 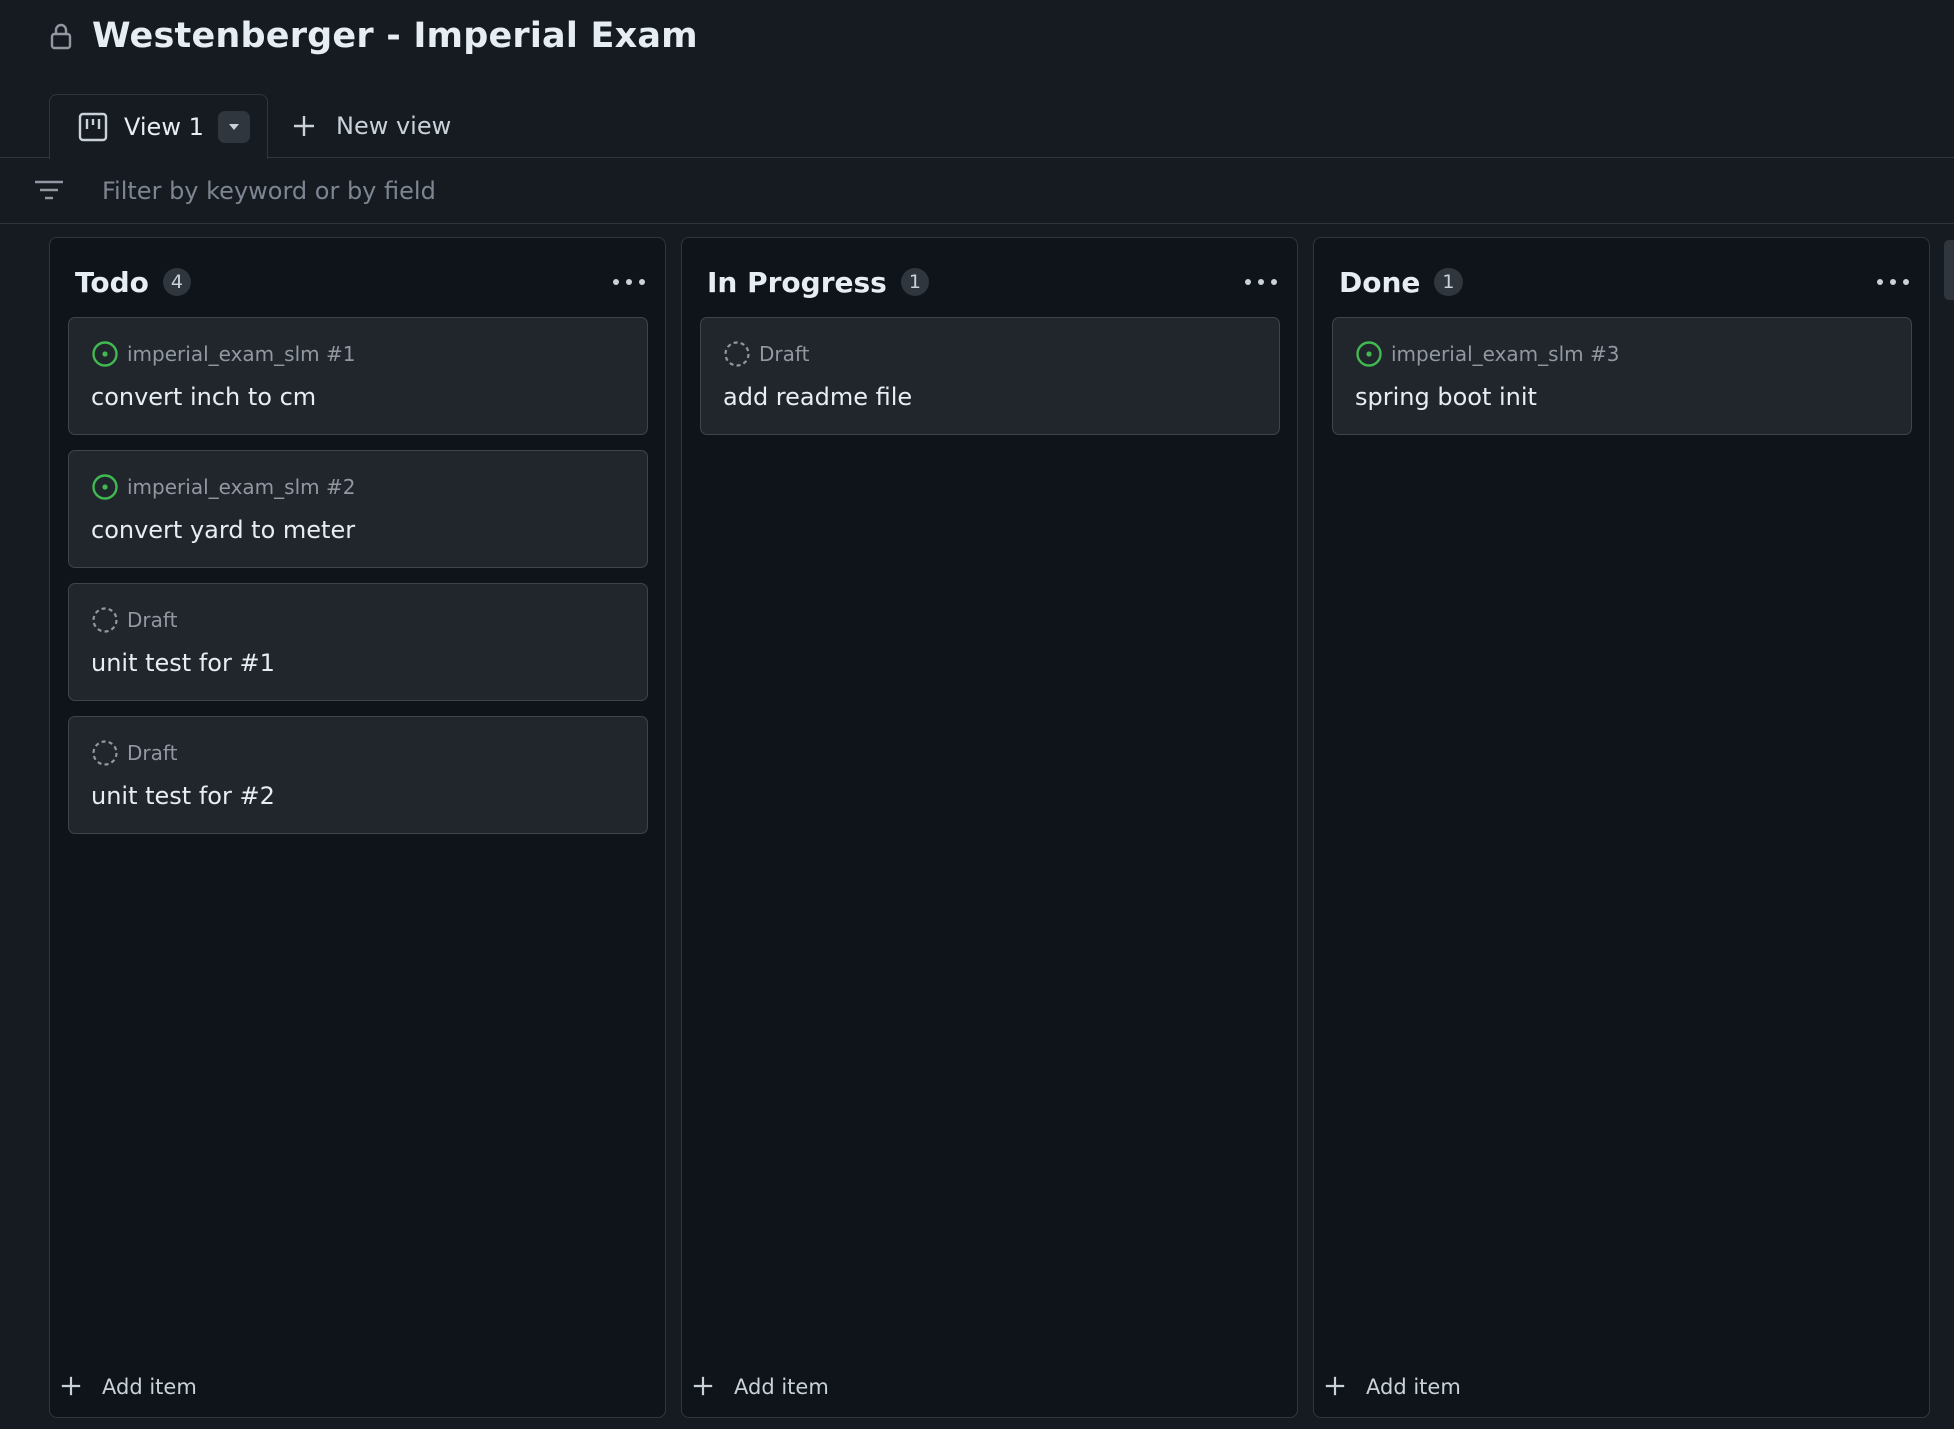 I want to click on column-header: Done 1, so click(x=1626, y=282).